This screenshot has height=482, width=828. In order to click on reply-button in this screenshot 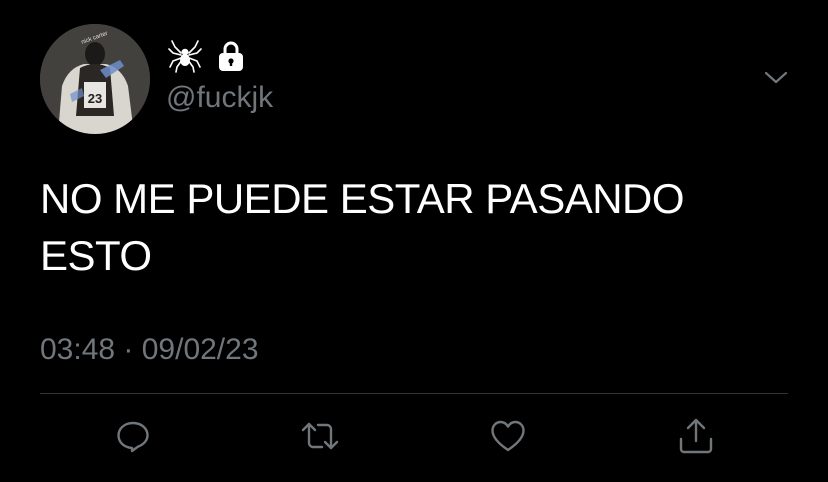, I will do `click(133, 436)`.